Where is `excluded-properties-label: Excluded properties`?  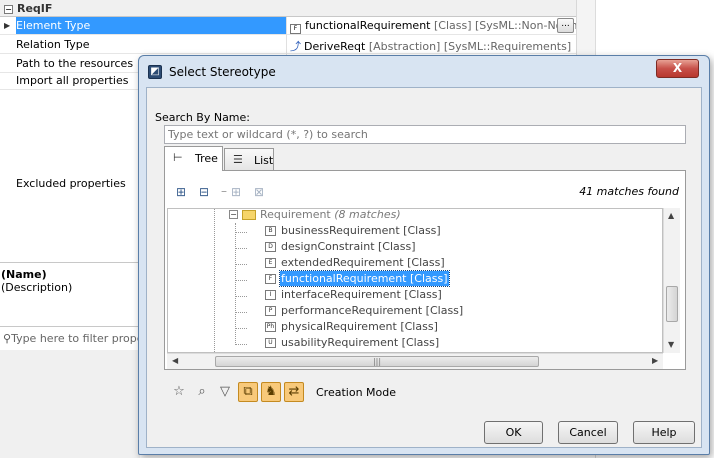 excluded-properties-label: Excluded properties is located at coordinates (71, 183).